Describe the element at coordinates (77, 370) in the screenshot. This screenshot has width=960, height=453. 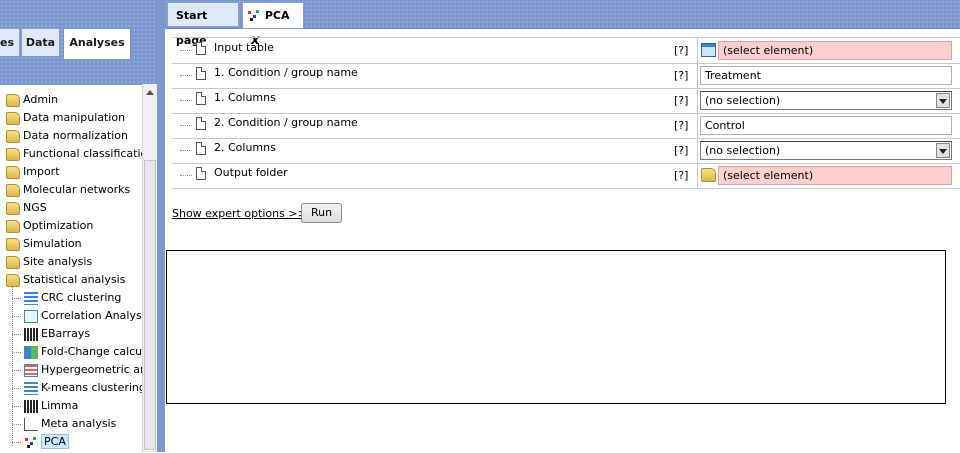
I see `tree-item-hypergeometric: Hypergeometric ana` at that location.